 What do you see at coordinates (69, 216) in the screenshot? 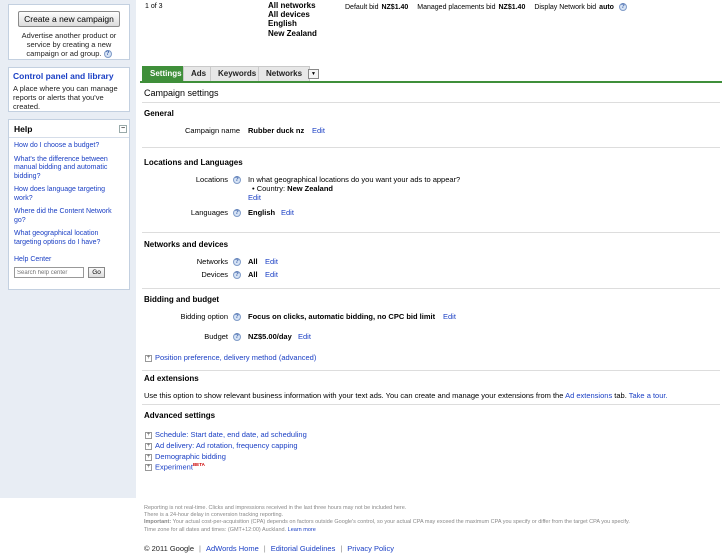
I see `help-link-content-network: Where did the Content Network go?` at bounding box center [69, 216].